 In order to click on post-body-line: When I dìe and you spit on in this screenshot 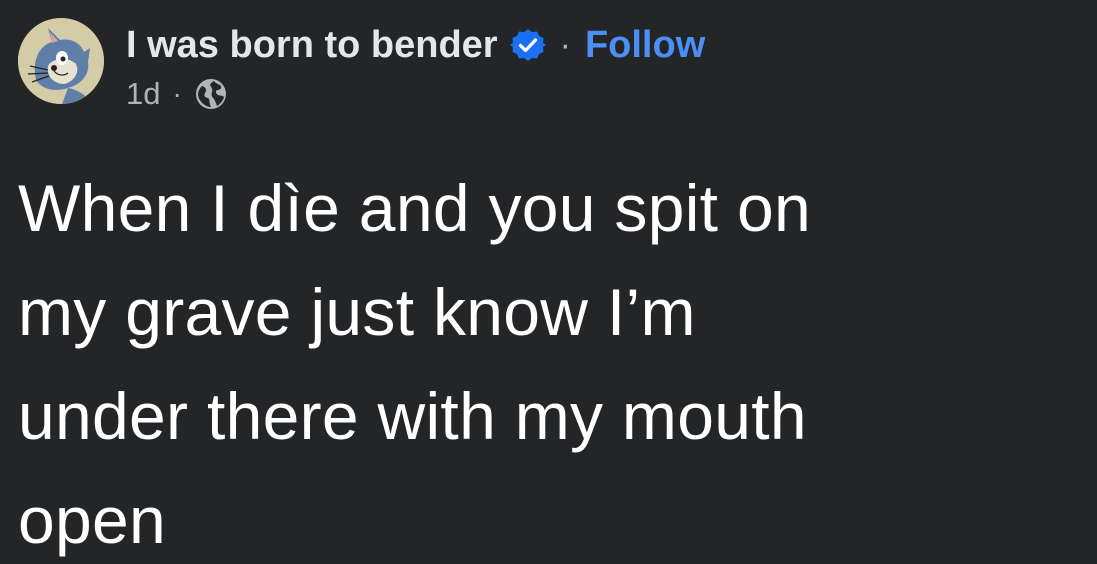, I will do `click(414, 208)`.